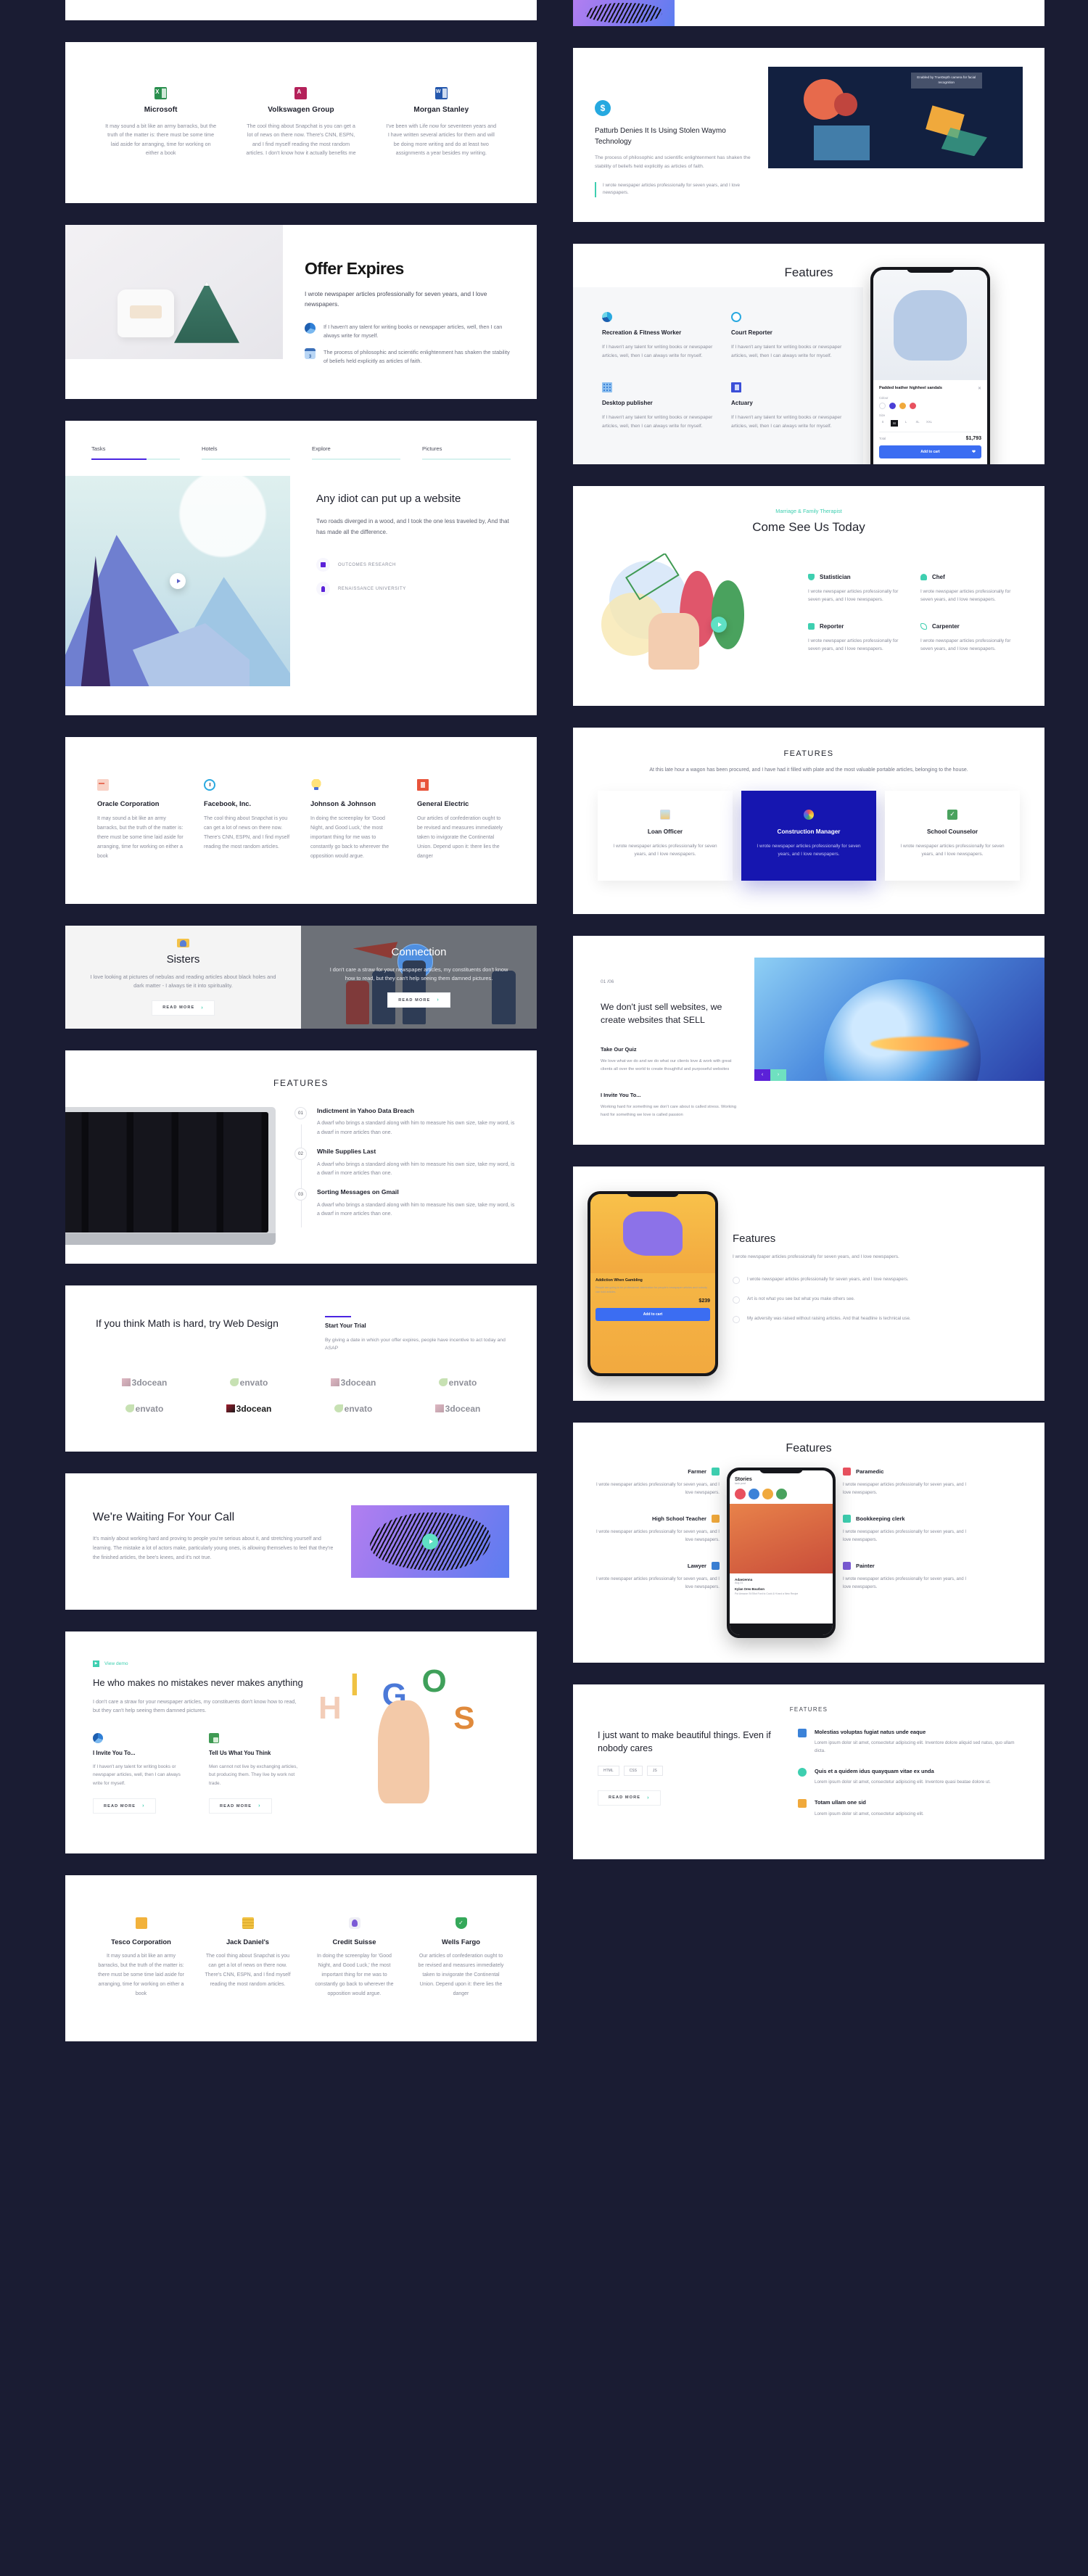  Describe the element at coordinates (882, 438) in the screenshot. I see `total-label: Total` at that location.